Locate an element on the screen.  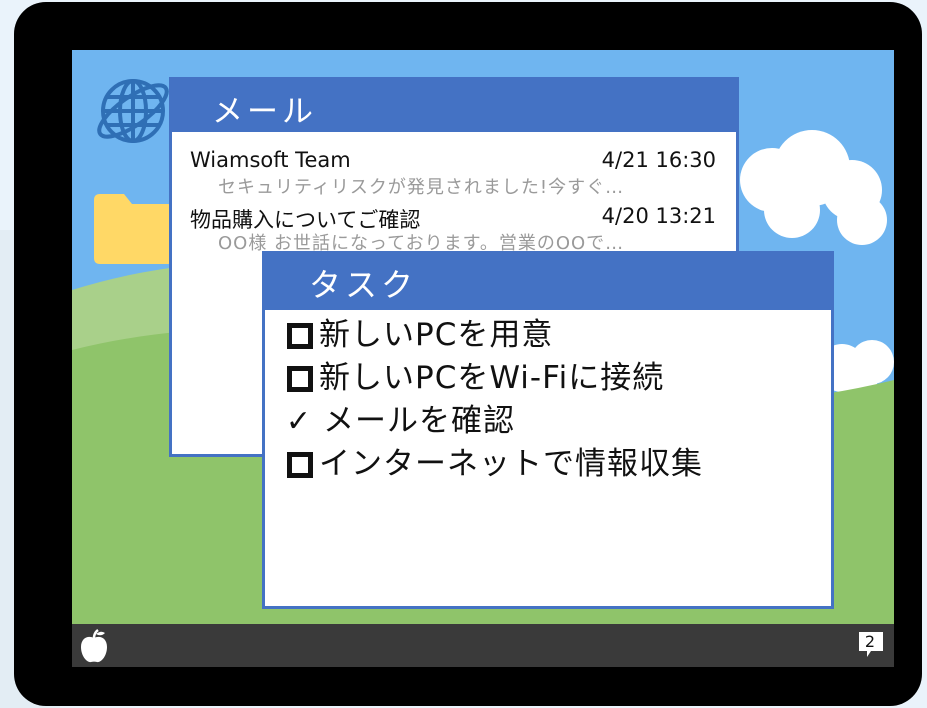
task-item: ✓ メールを確認 is located at coordinates (558, 421).